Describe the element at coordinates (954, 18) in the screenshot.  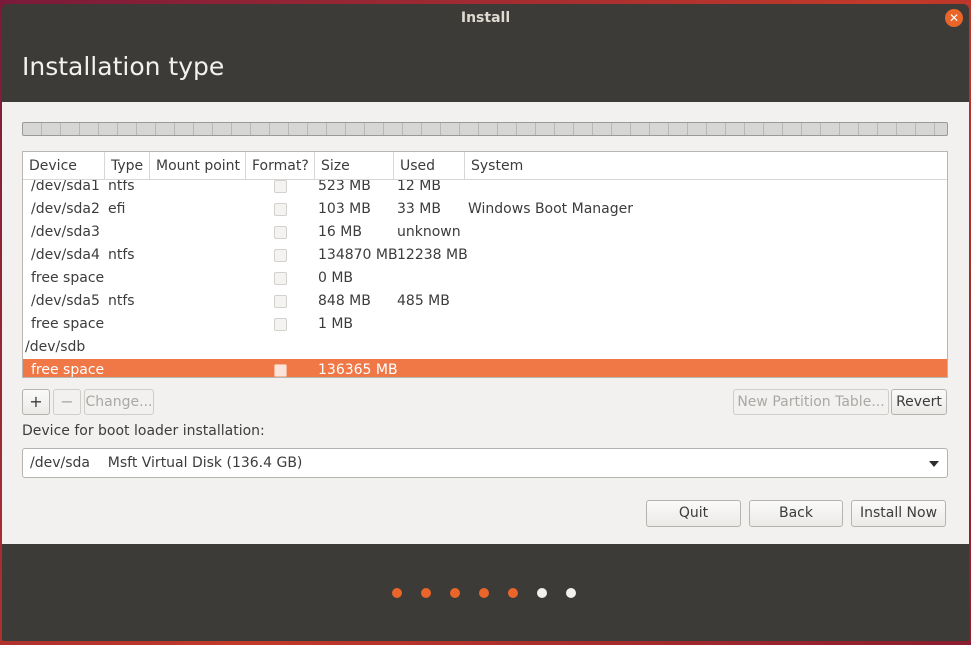
I see `close-icon: ✕` at that location.